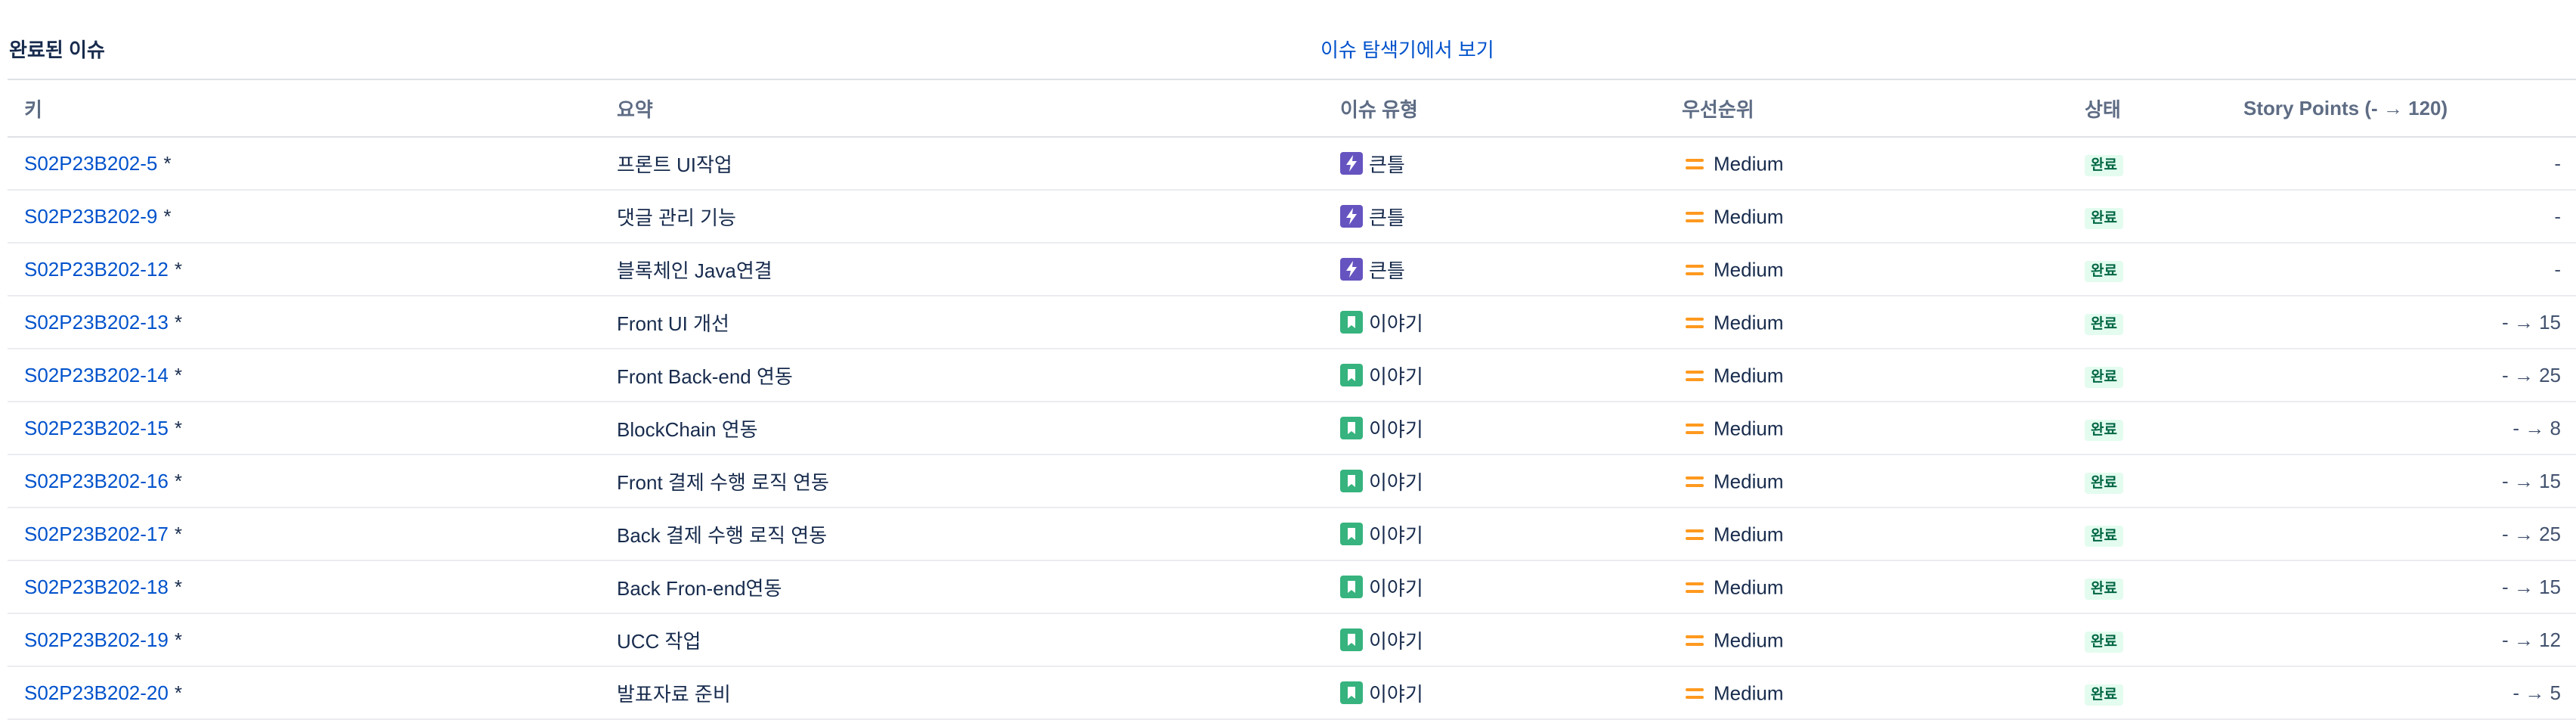 The image size is (2576, 720). What do you see at coordinates (978, 322) in the screenshot?
I see `issue-summary: Front UI 개선` at bounding box center [978, 322].